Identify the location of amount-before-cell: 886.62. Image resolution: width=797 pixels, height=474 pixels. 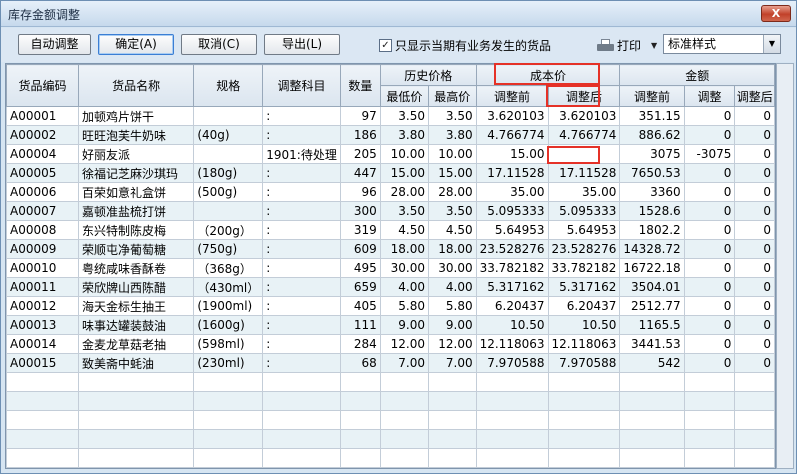
(652, 135).